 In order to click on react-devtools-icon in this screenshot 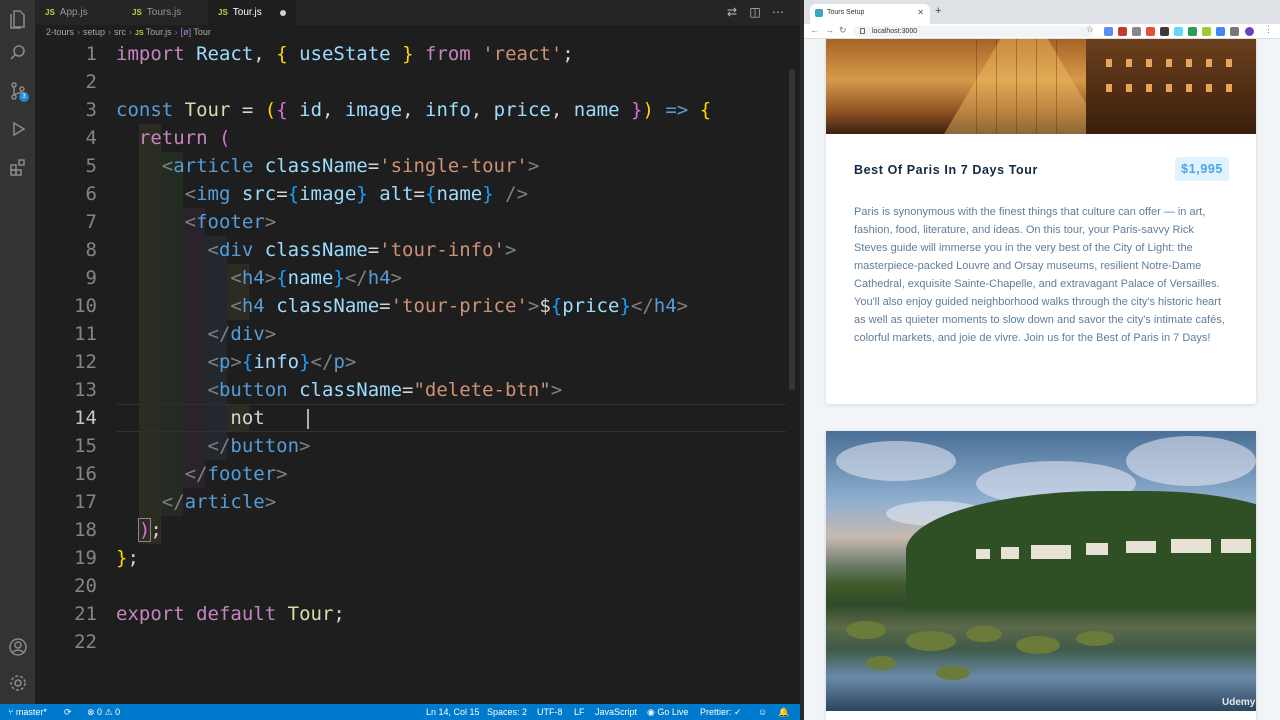, I will do `click(1178, 31)`.